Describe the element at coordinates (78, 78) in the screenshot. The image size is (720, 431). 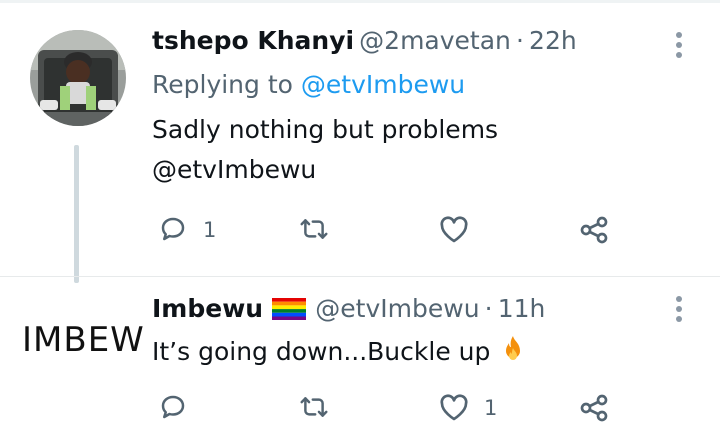
I see `avatar` at that location.